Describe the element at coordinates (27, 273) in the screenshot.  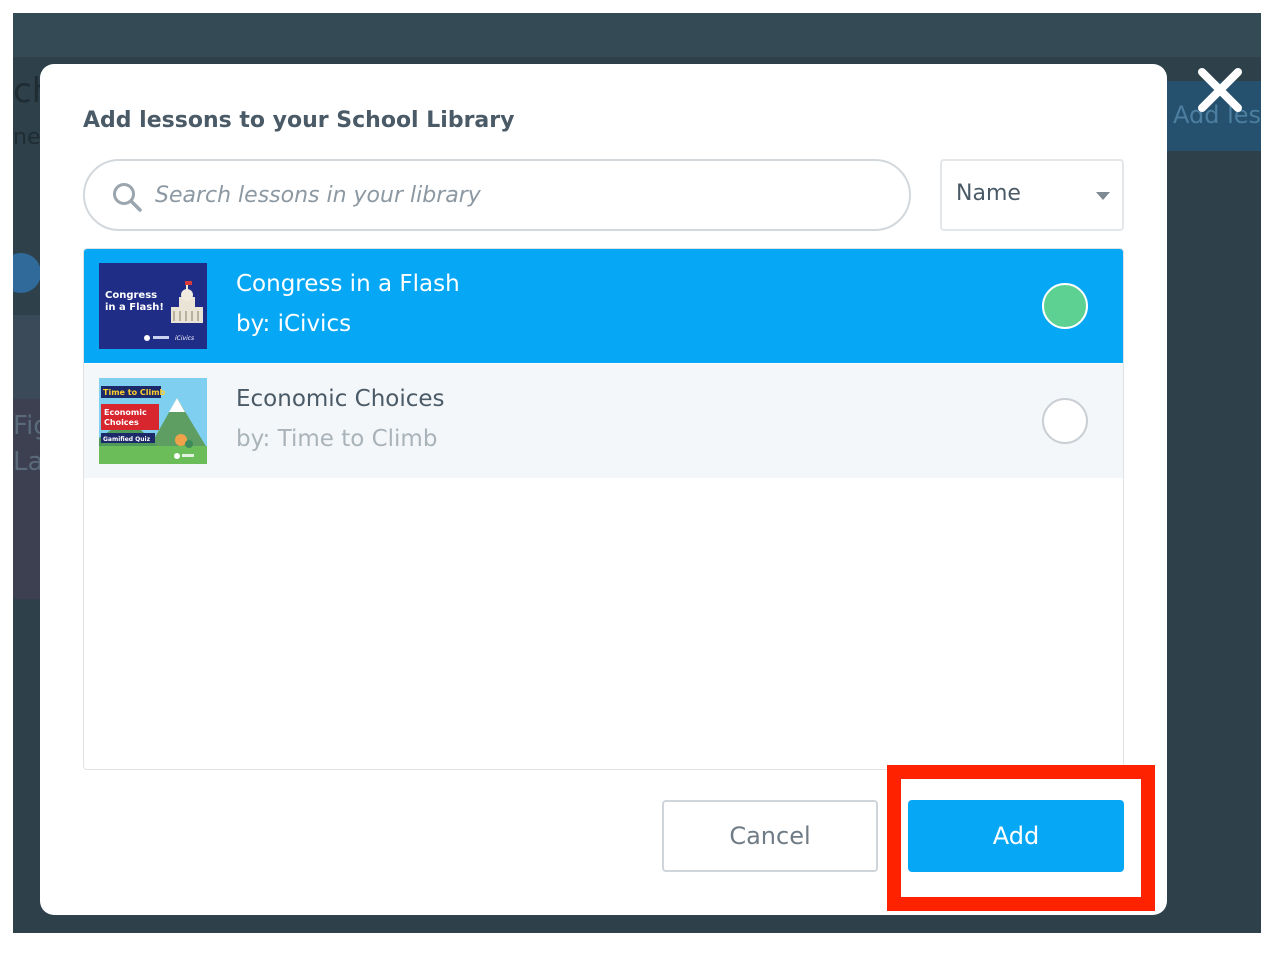
I see `background-avatar` at that location.